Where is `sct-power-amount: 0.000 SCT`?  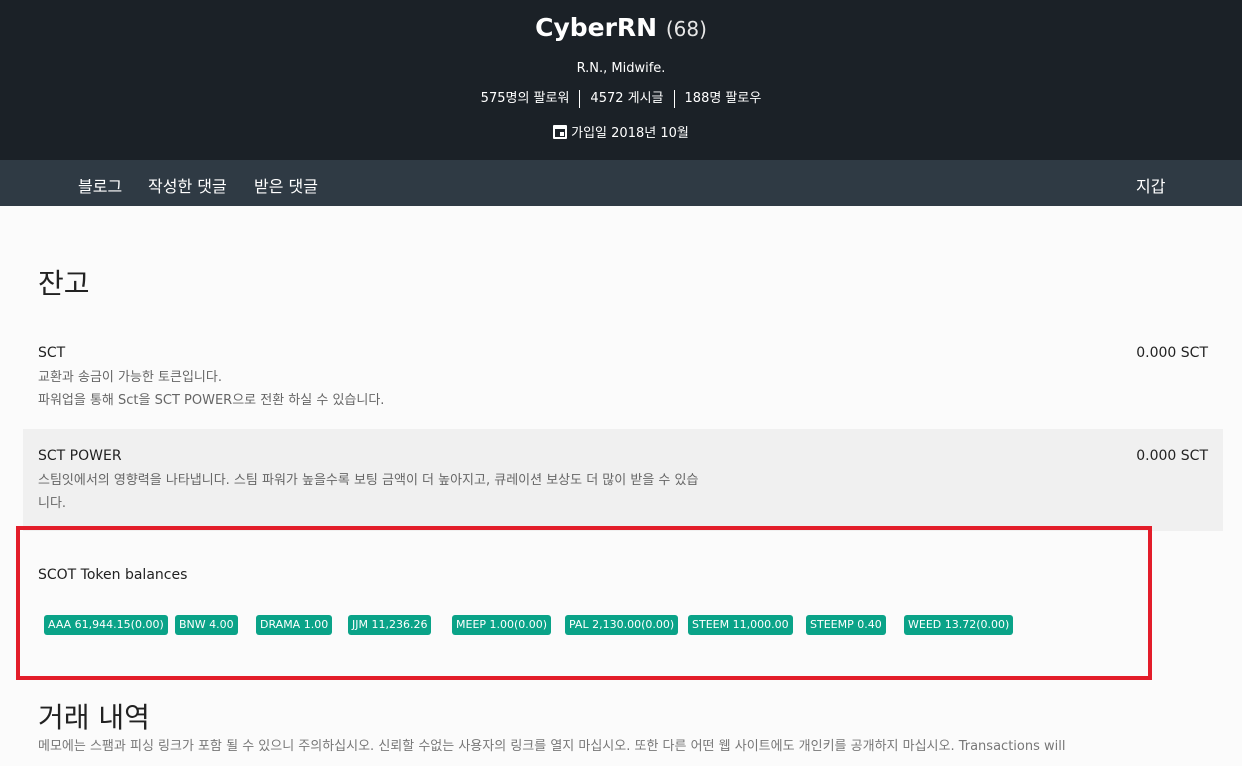 sct-power-amount: 0.000 SCT is located at coordinates (1172, 456).